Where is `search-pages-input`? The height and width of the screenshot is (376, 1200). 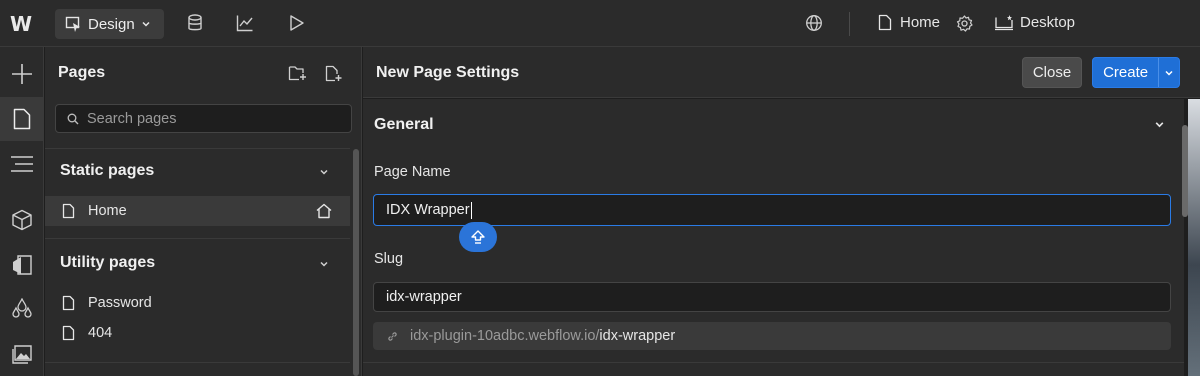 search-pages-input is located at coordinates (212, 118).